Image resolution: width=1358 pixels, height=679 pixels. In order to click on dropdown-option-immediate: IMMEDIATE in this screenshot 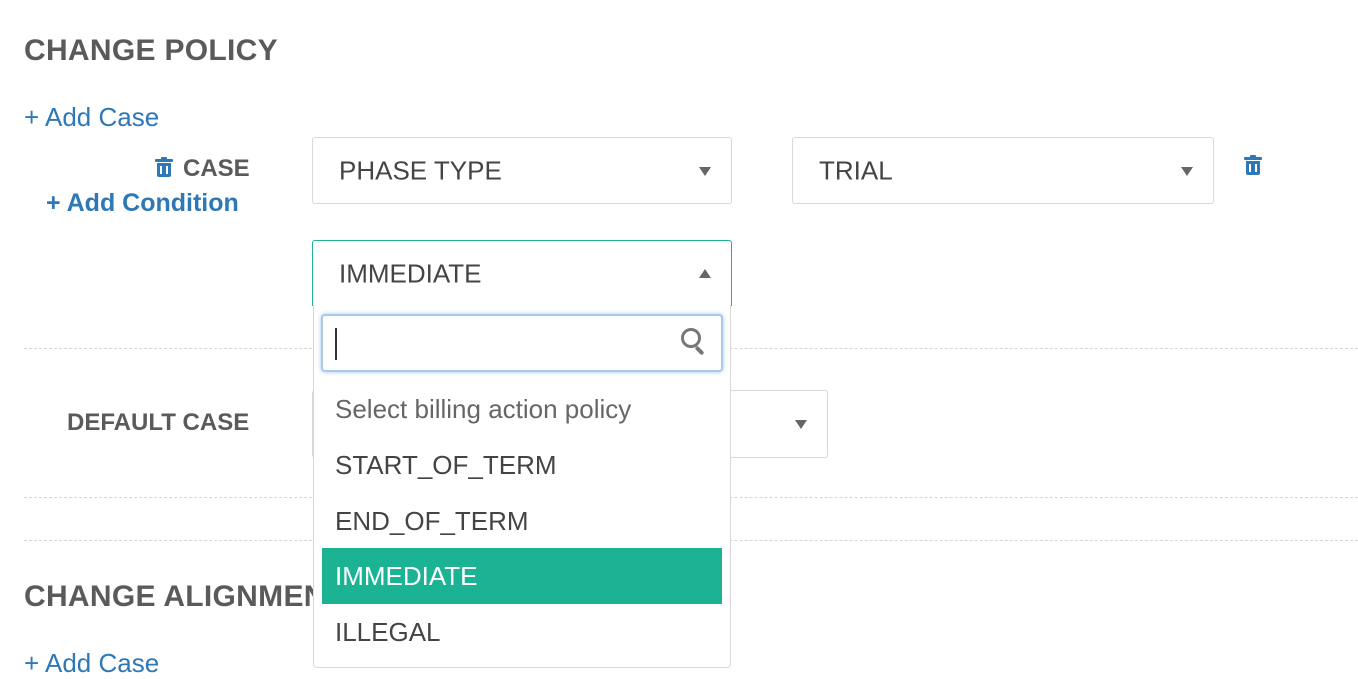, I will do `click(522, 576)`.